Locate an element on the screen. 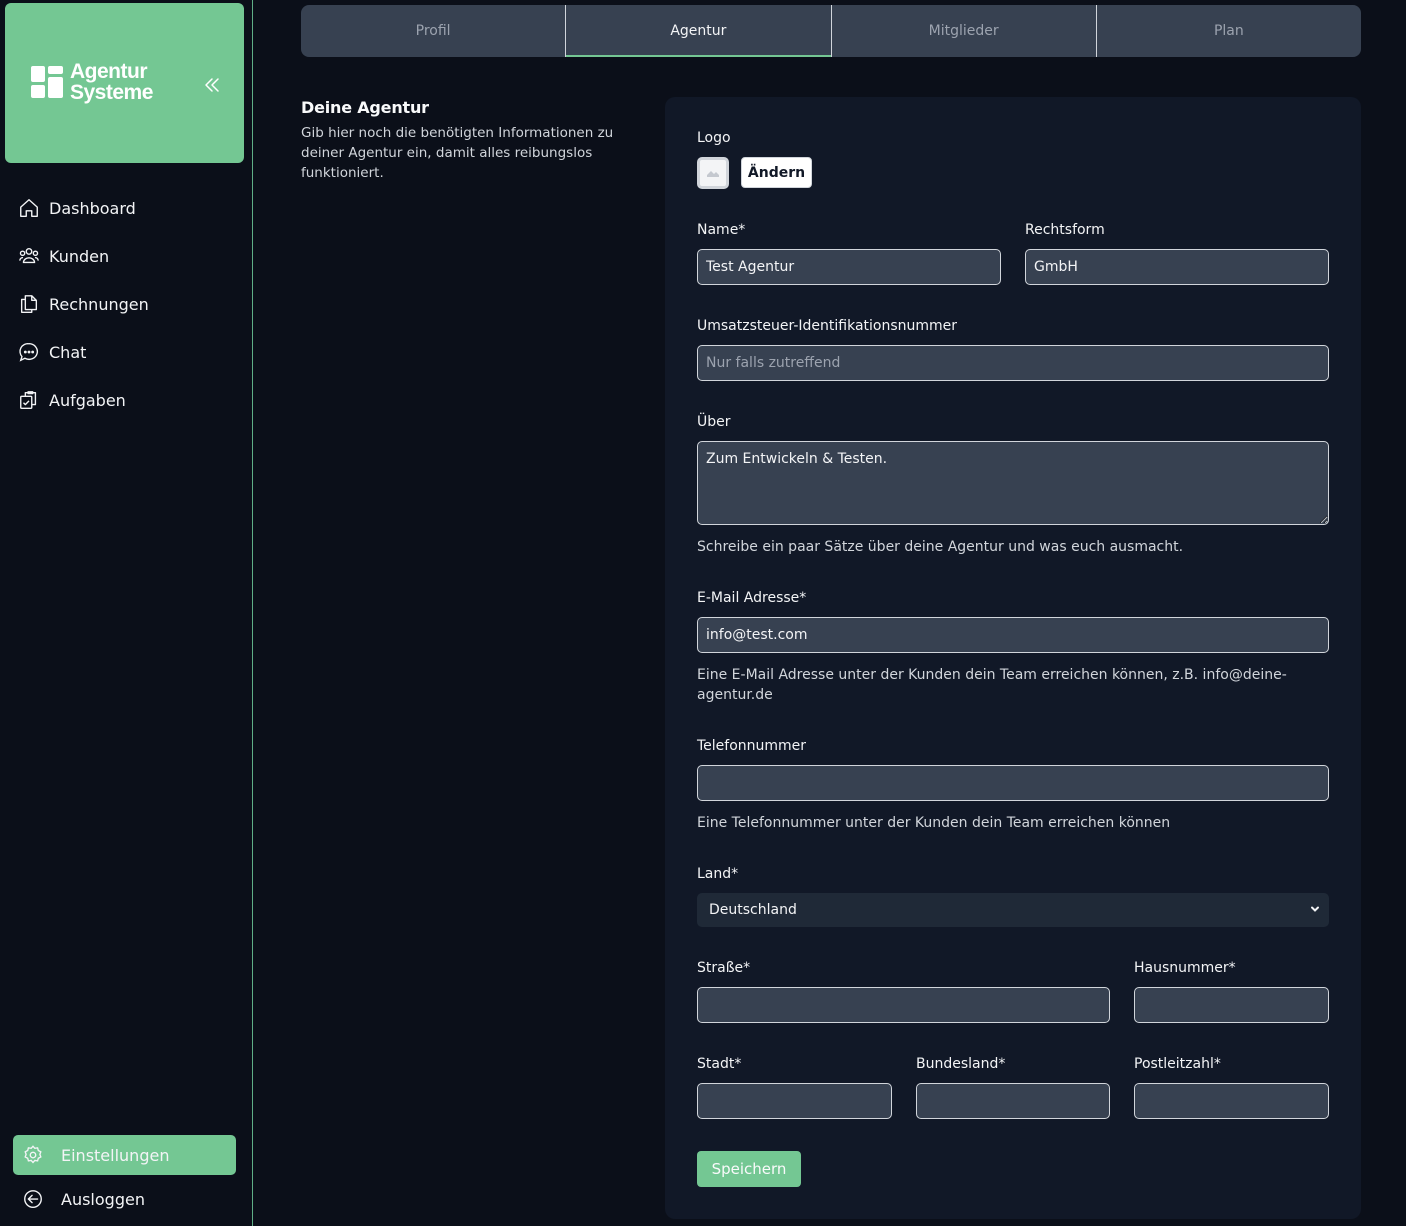 Image resolution: width=1406 pixels, height=1226 pixels. zip-input is located at coordinates (1231, 1101).